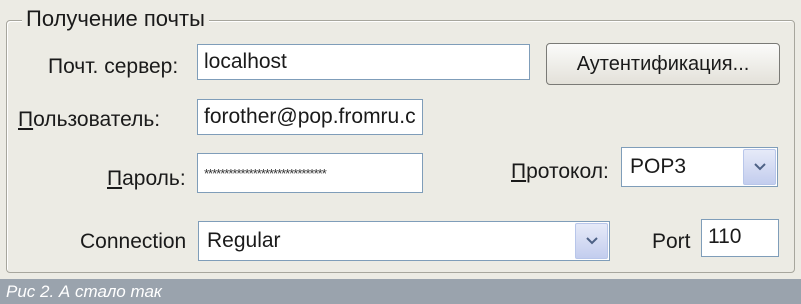 Image resolution: width=801 pixels, height=304 pixels. I want to click on port-input: 110, so click(740, 238).